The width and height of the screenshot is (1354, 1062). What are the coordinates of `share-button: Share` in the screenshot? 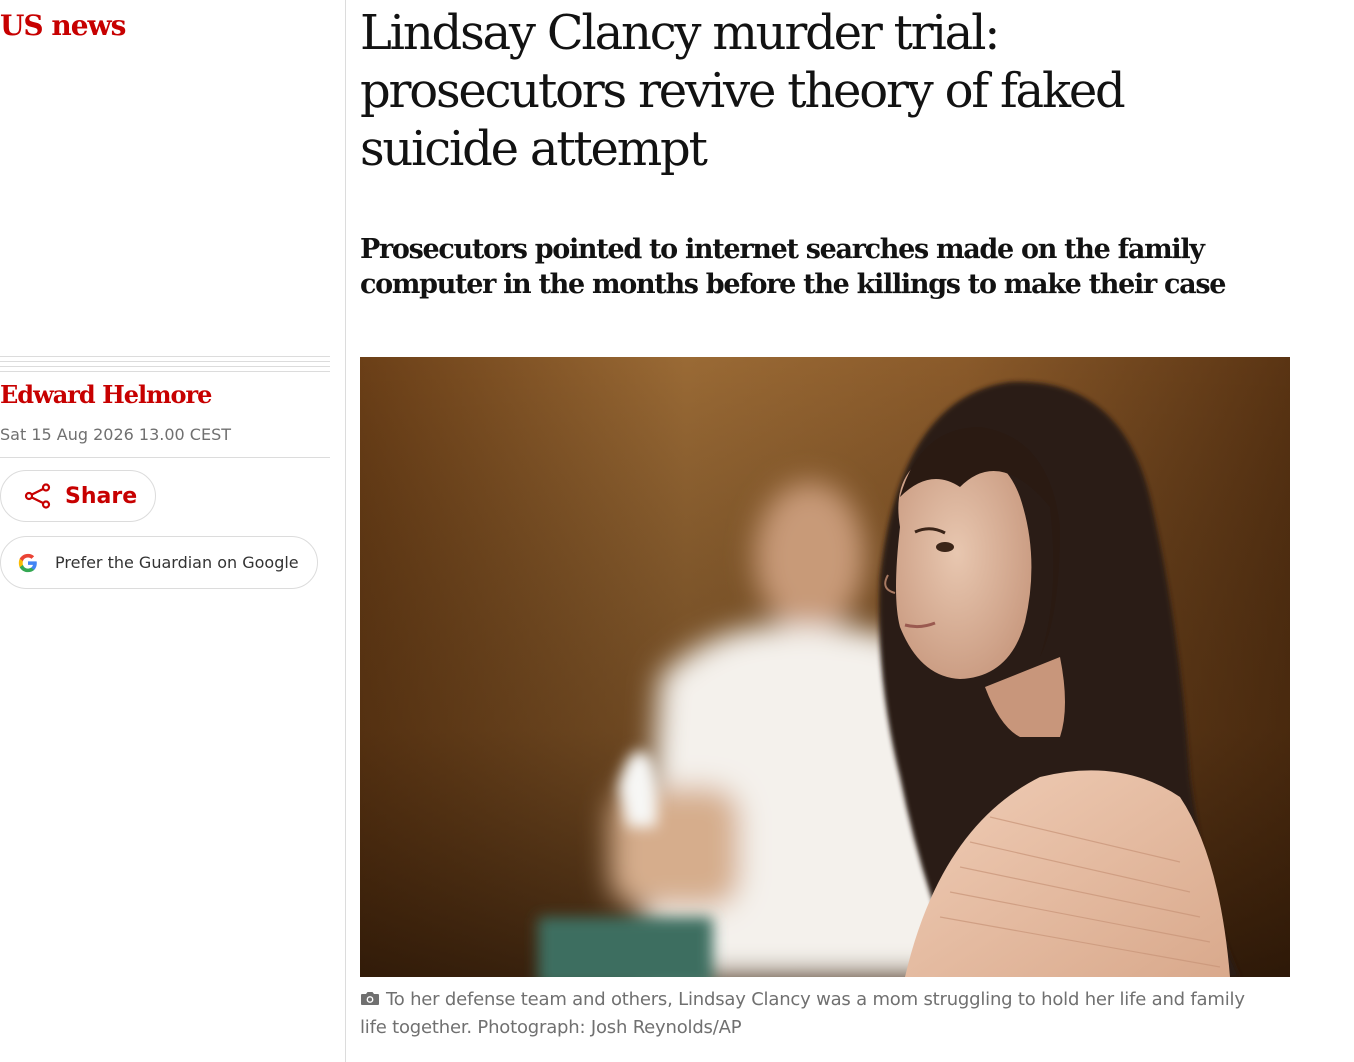 It's located at (78, 496).